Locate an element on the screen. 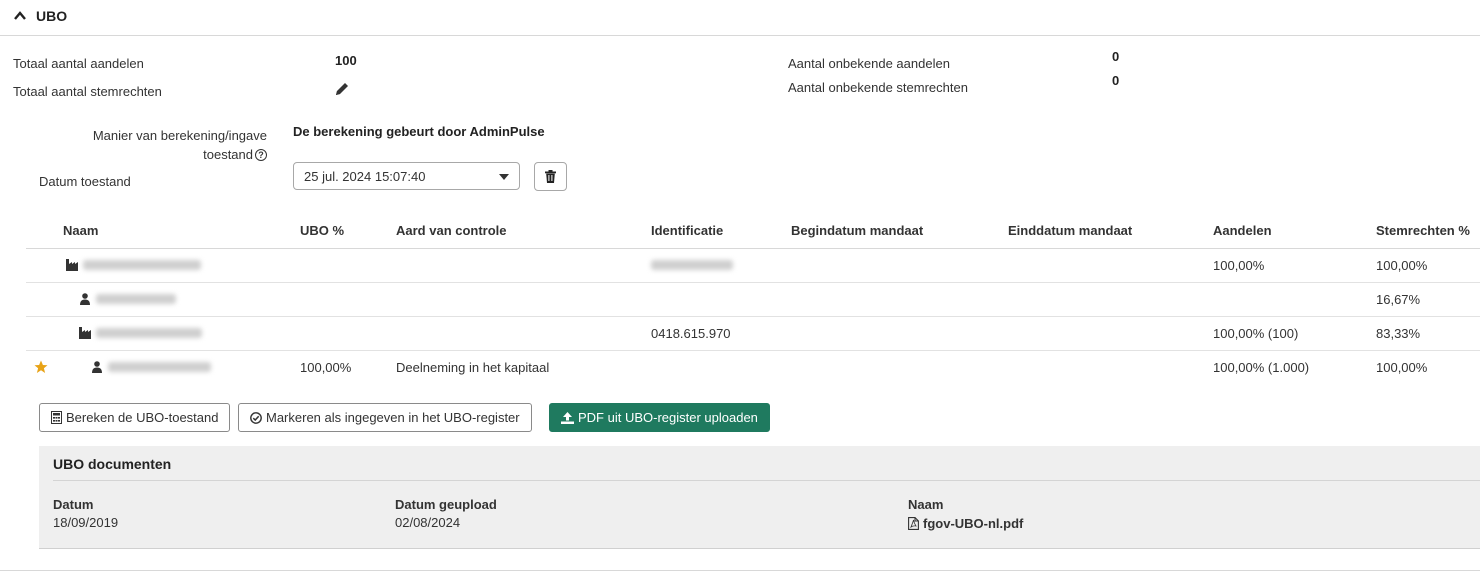 This screenshot has height=573, width=1480. upload-pdf-button: PDF uit UBO-register uploaden is located at coordinates (659, 417).